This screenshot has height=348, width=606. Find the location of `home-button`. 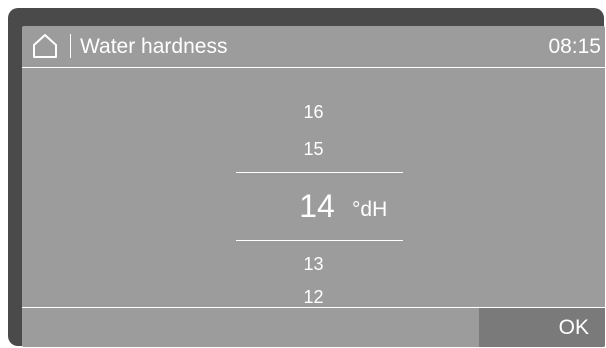

home-button is located at coordinates (46, 46).